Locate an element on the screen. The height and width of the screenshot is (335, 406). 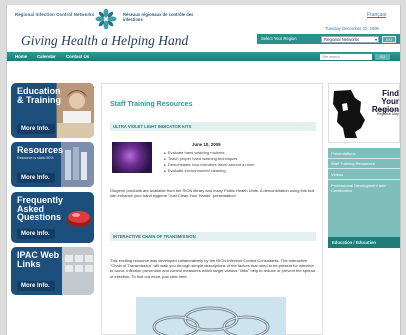
promo-ipac-web-links: IPAC Web Links More Info. is located at coordinates (52, 271).